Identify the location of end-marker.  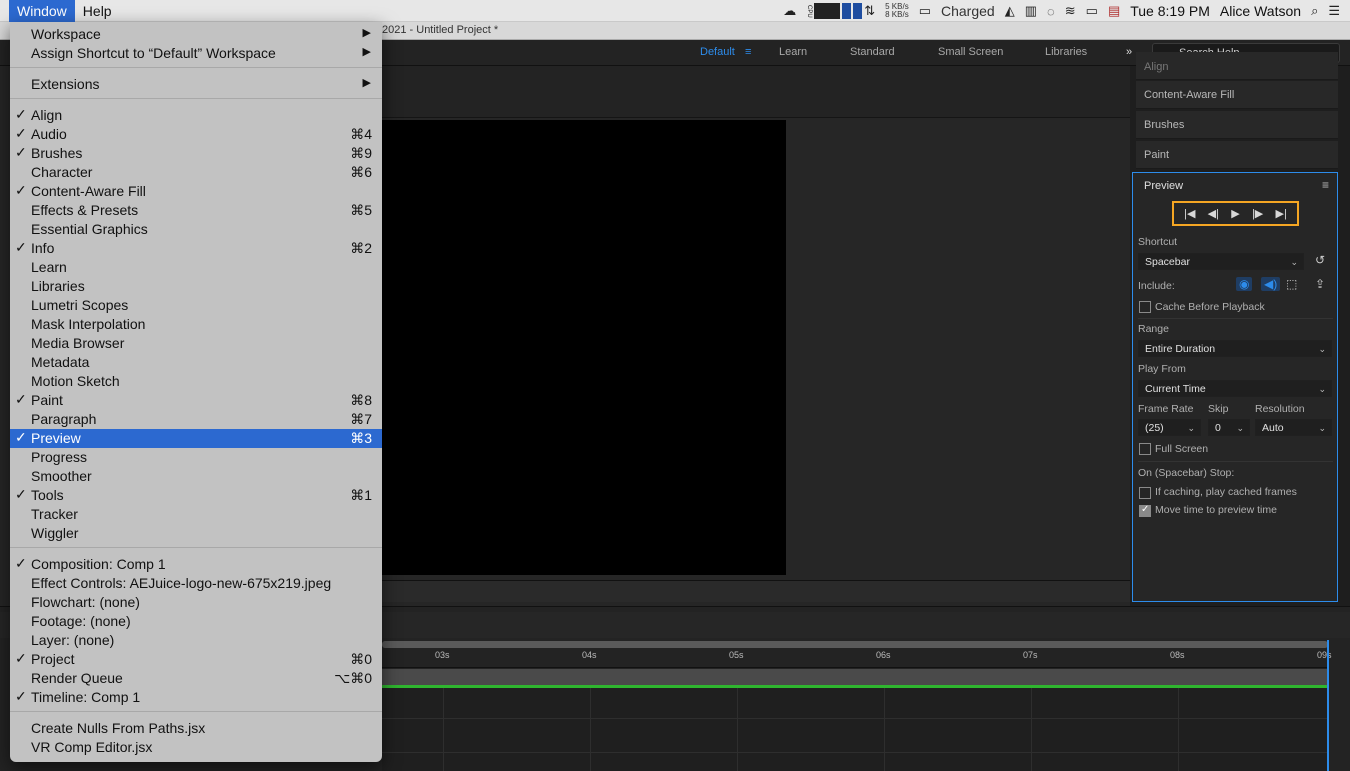
(1328, 705).